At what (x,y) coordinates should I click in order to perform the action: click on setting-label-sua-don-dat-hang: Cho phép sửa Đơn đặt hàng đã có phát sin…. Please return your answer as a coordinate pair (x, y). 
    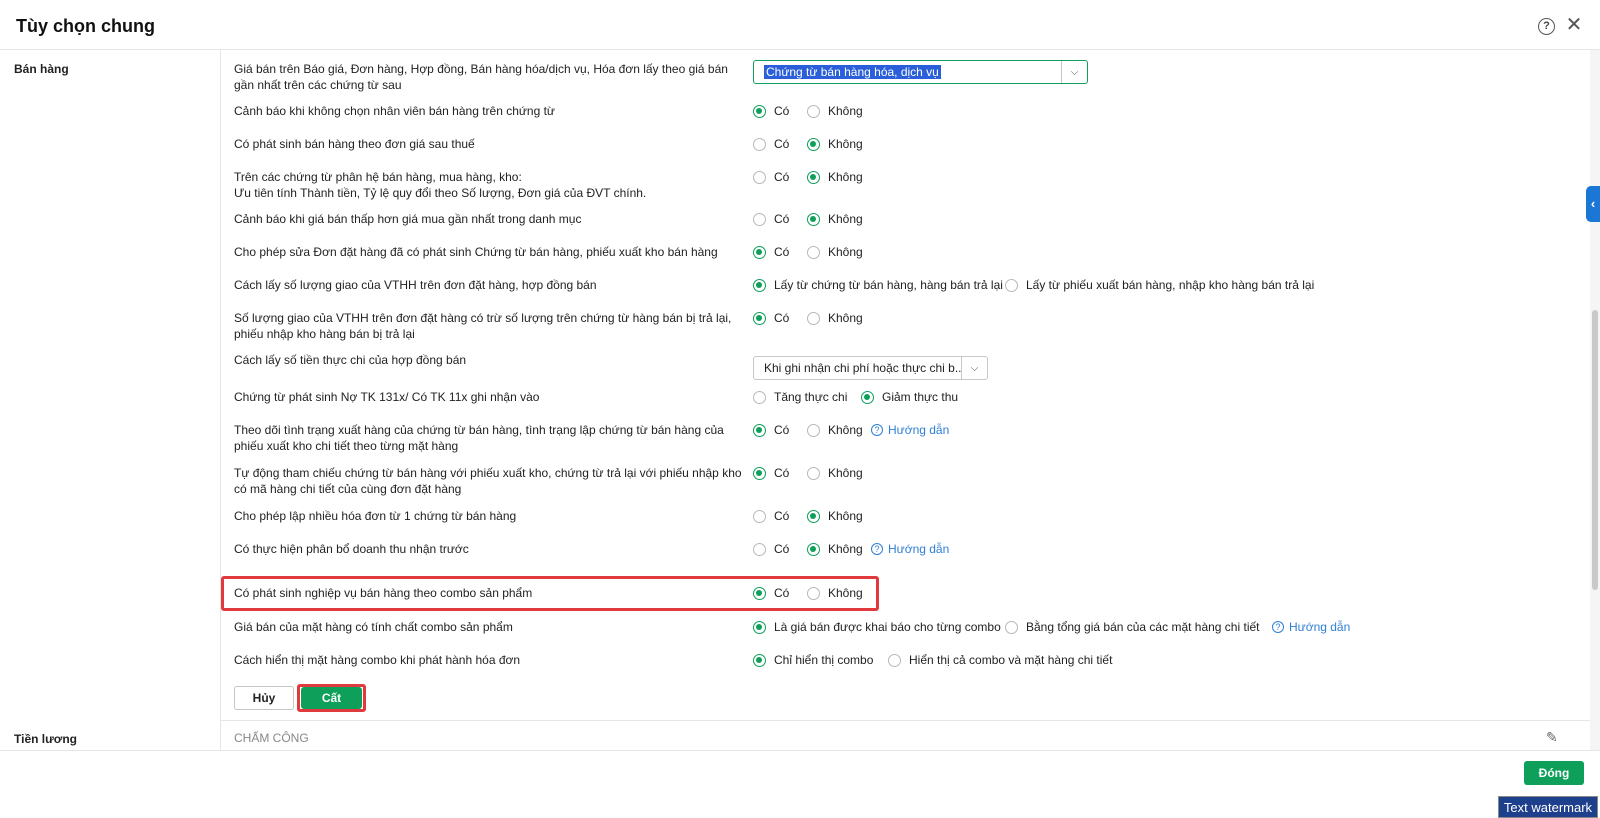
    Looking at the image, I should click on (476, 252).